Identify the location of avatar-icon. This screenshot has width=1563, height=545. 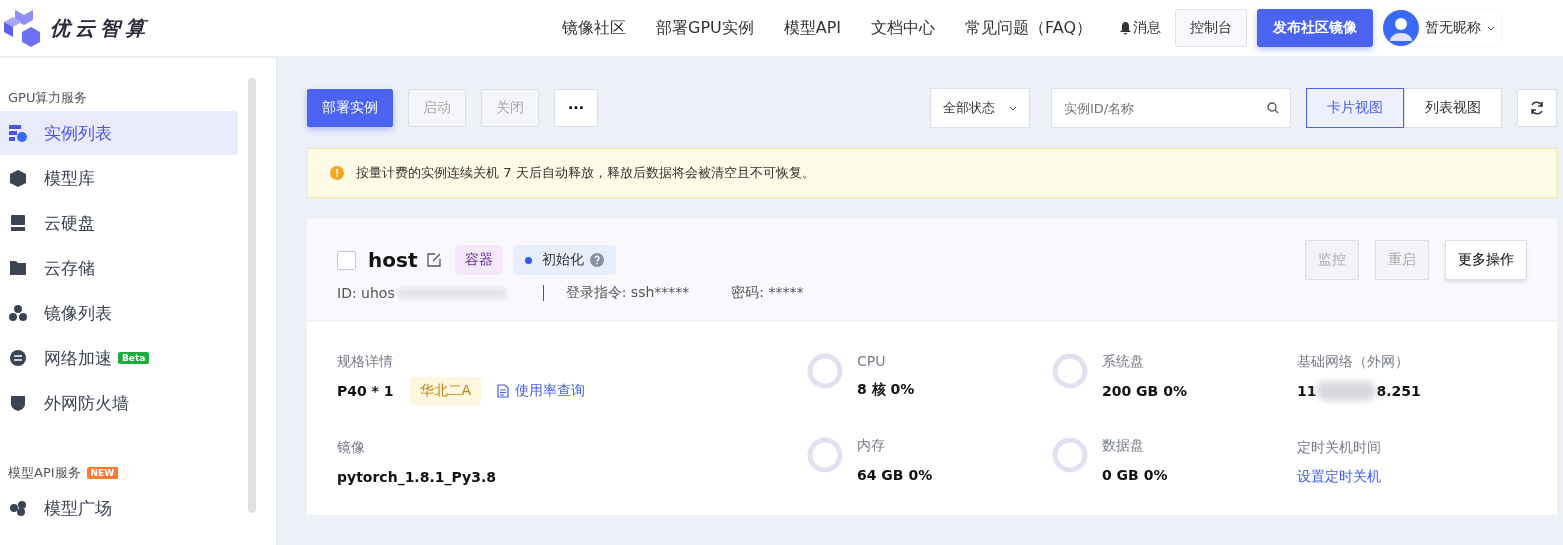
(1401, 28).